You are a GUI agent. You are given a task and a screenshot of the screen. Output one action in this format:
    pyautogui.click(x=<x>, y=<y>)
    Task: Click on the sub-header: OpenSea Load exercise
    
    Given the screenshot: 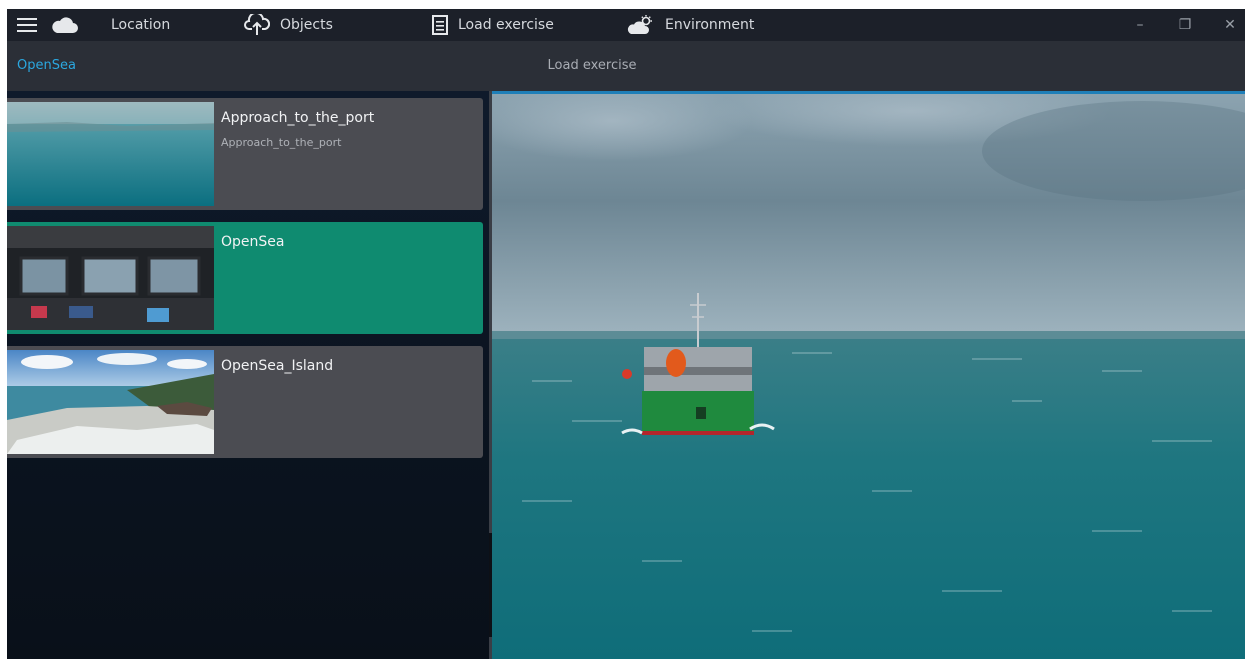 What is the action you would take?
    pyautogui.click(x=626, y=66)
    